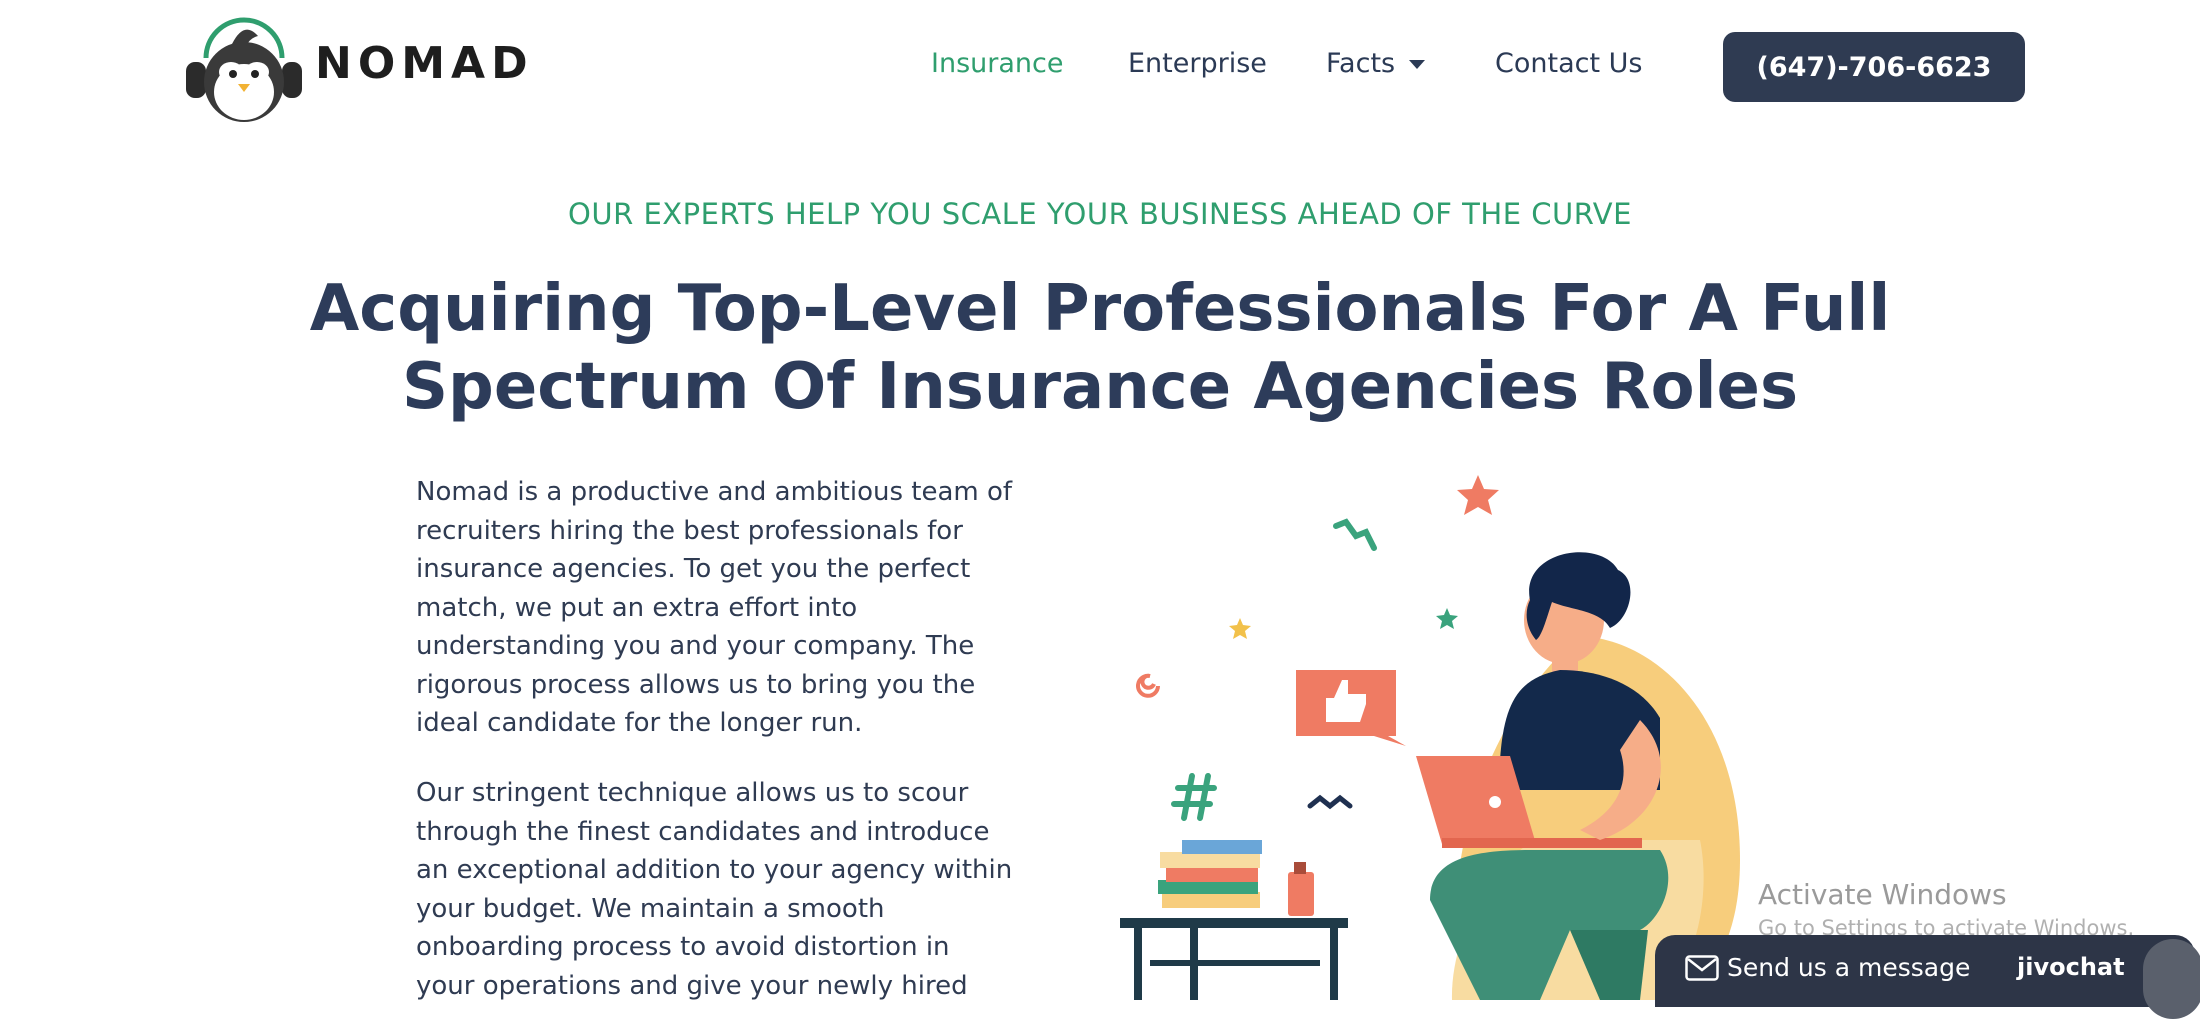  Describe the element at coordinates (1882, 894) in the screenshot. I see `activate-windows-title: Activate Windows` at that location.